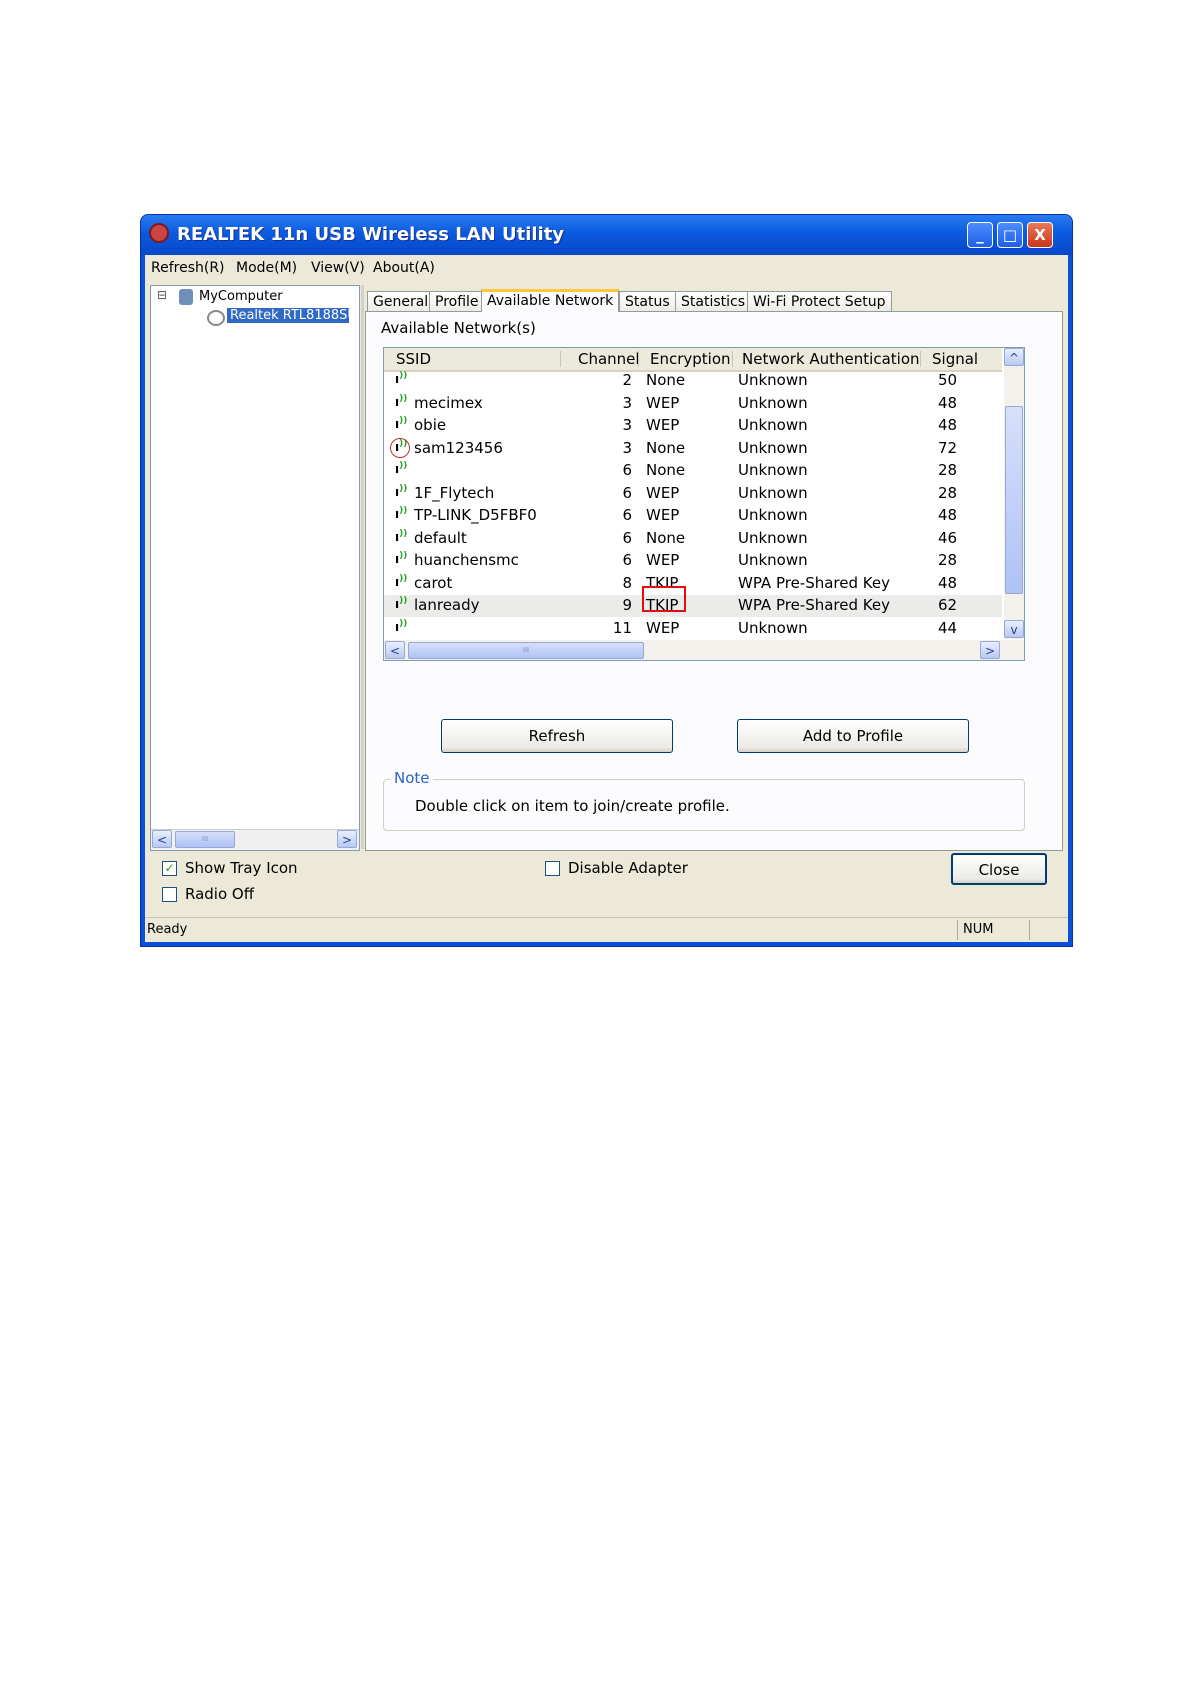 The width and height of the screenshot is (1191, 1685). I want to click on column-ssid: SSID, so click(413, 359).